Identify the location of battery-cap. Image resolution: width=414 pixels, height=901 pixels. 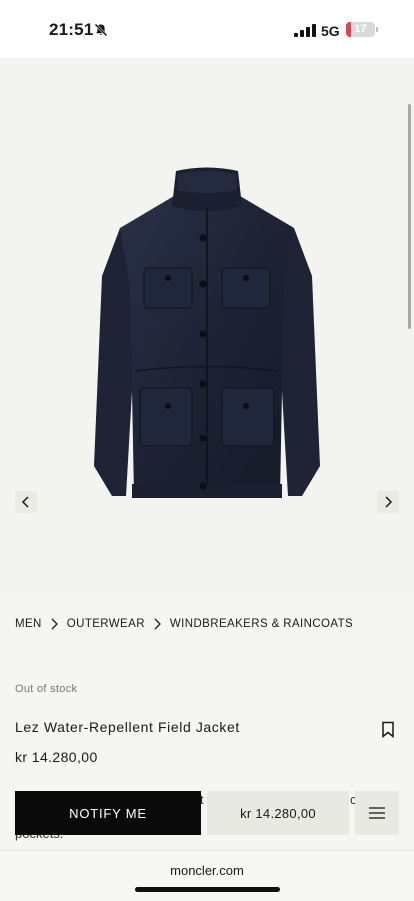
(377, 29).